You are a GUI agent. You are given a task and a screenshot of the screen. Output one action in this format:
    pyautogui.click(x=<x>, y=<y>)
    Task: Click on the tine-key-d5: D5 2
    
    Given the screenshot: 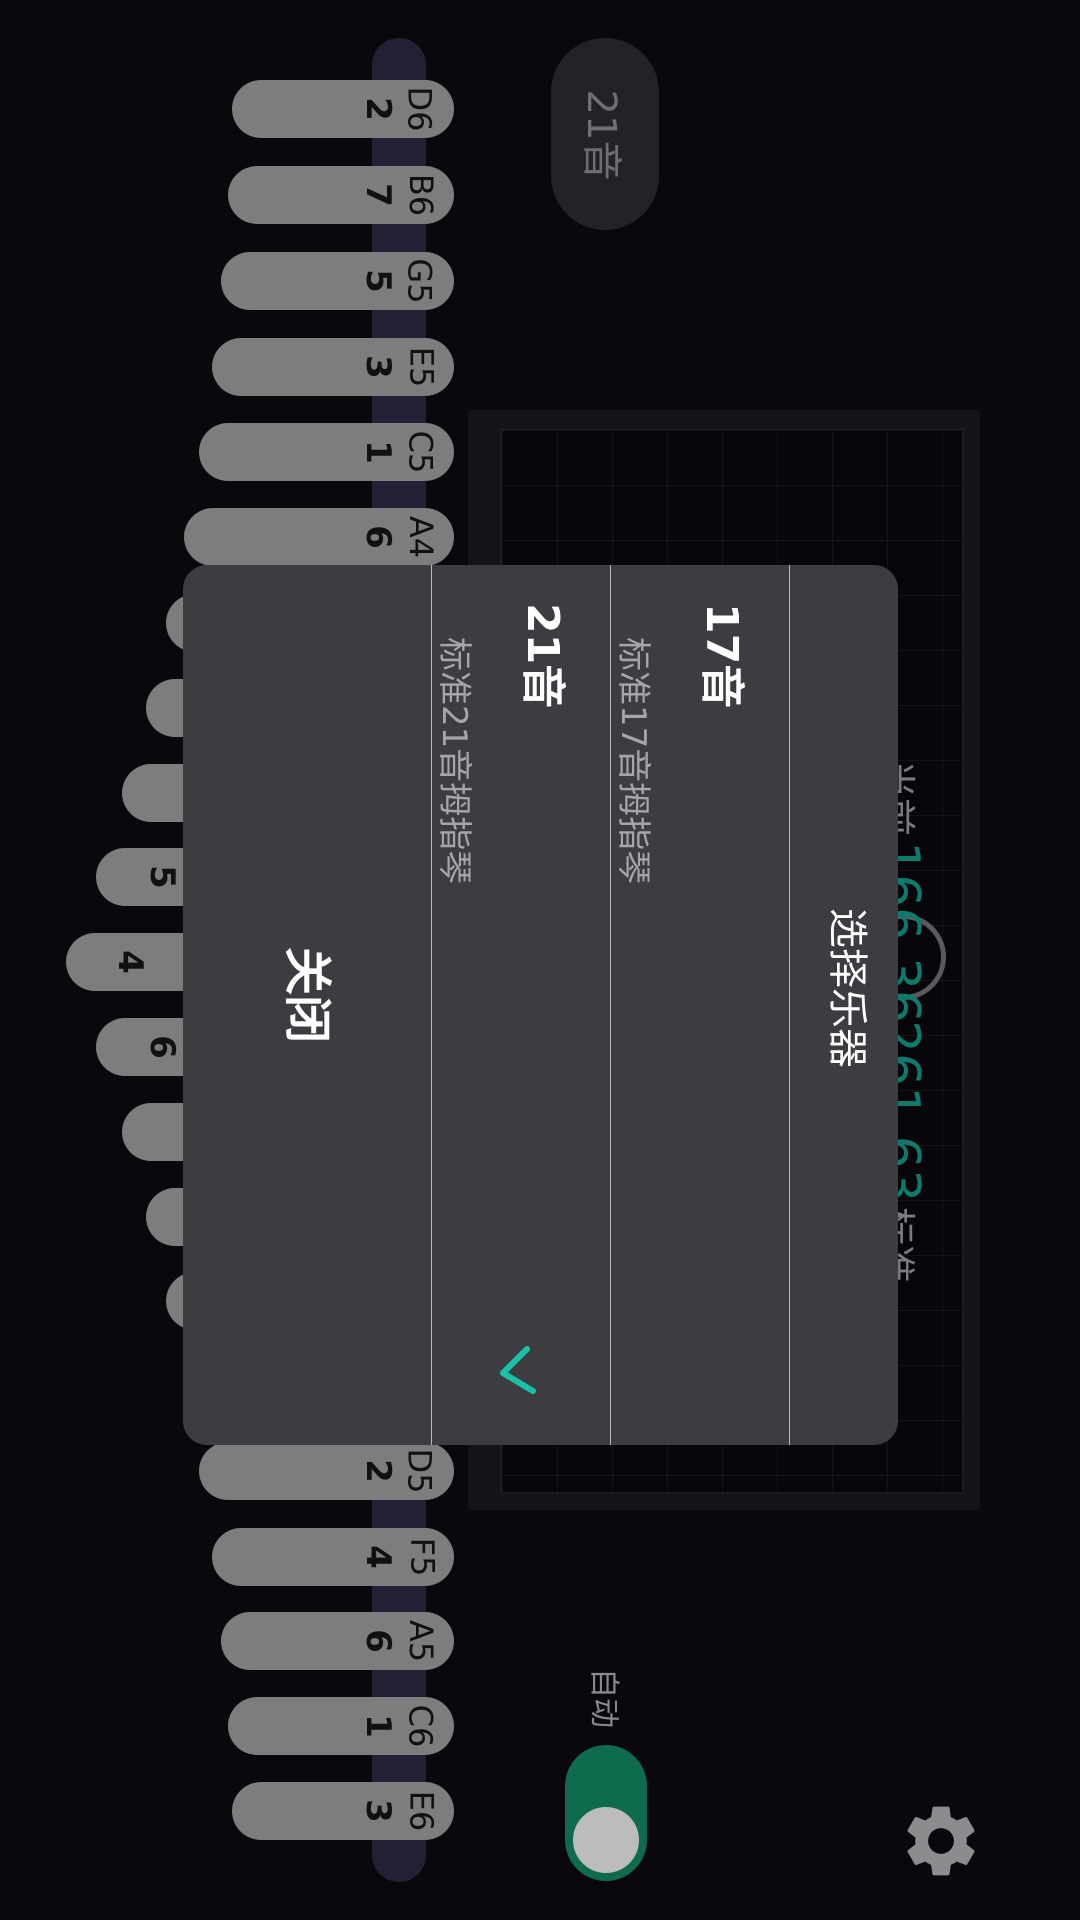 What is the action you would take?
    pyautogui.click(x=326, y=1471)
    